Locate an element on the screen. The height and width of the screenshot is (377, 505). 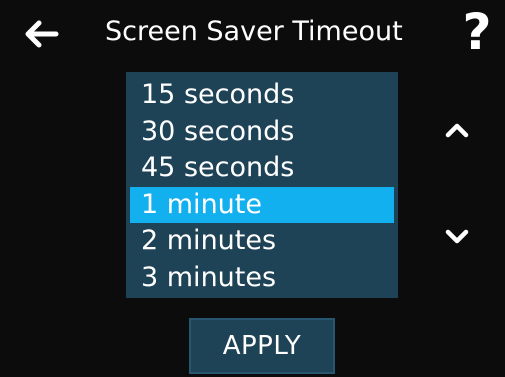
list-item-45-seconds: 45 seconds is located at coordinates (262, 168).